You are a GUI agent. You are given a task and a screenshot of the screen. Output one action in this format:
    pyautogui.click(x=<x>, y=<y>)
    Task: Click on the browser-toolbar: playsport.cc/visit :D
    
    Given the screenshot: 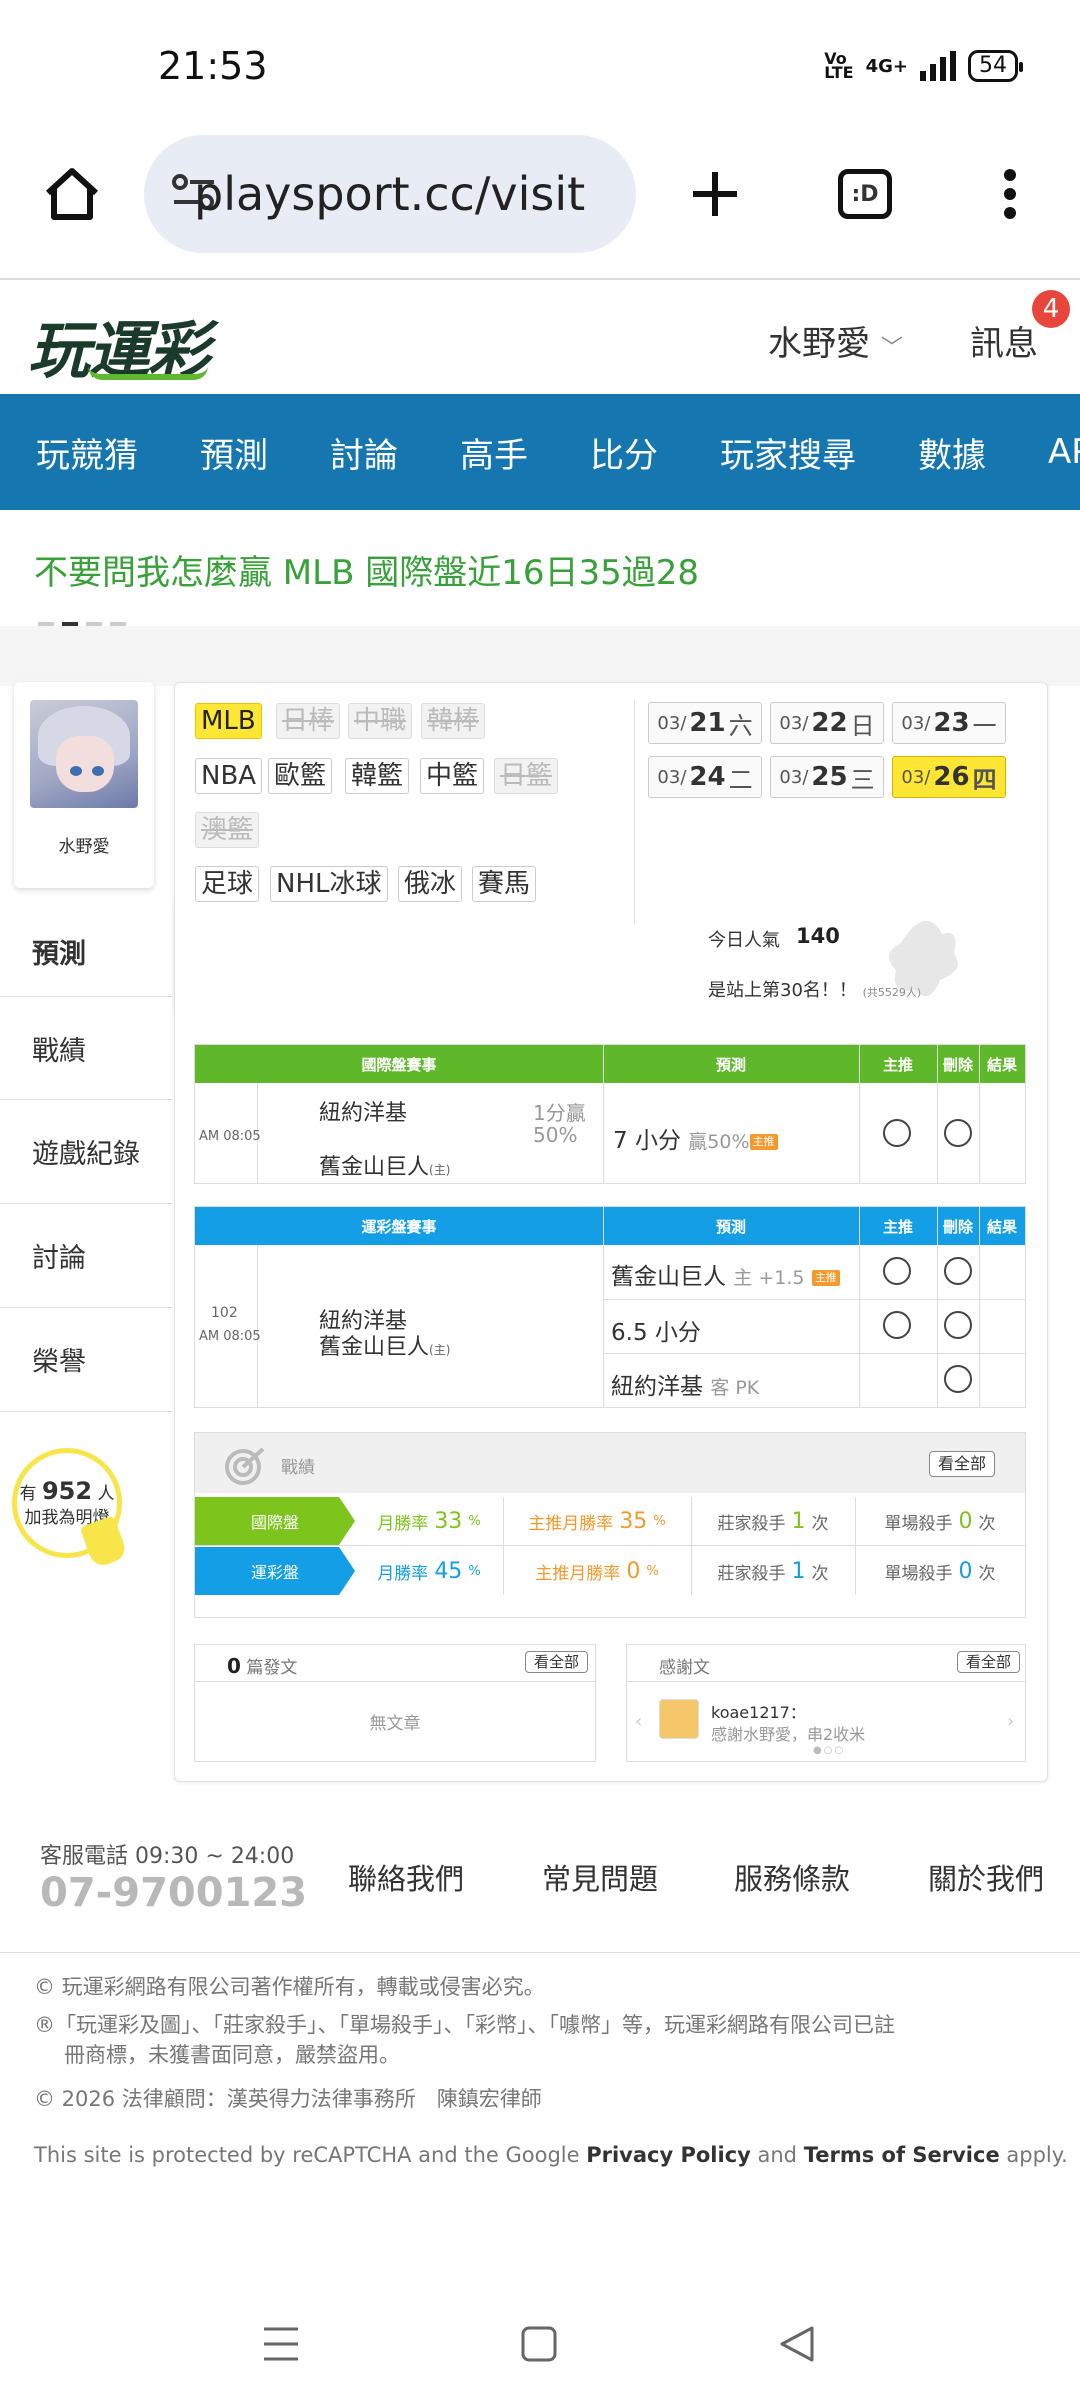 What is the action you would take?
    pyautogui.click(x=540, y=207)
    